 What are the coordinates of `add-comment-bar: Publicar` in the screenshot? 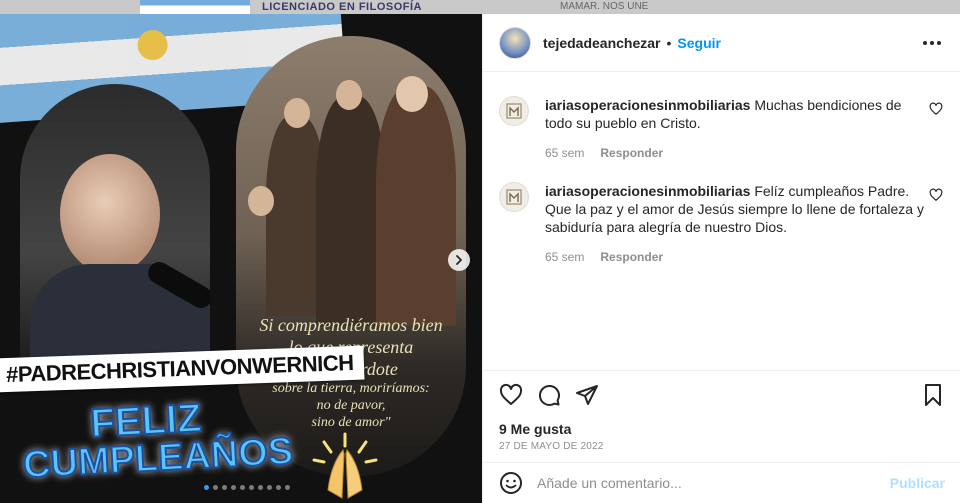 It's located at (721, 482).